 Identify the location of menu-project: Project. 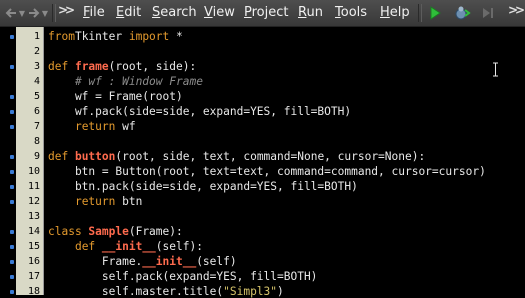
(266, 12).